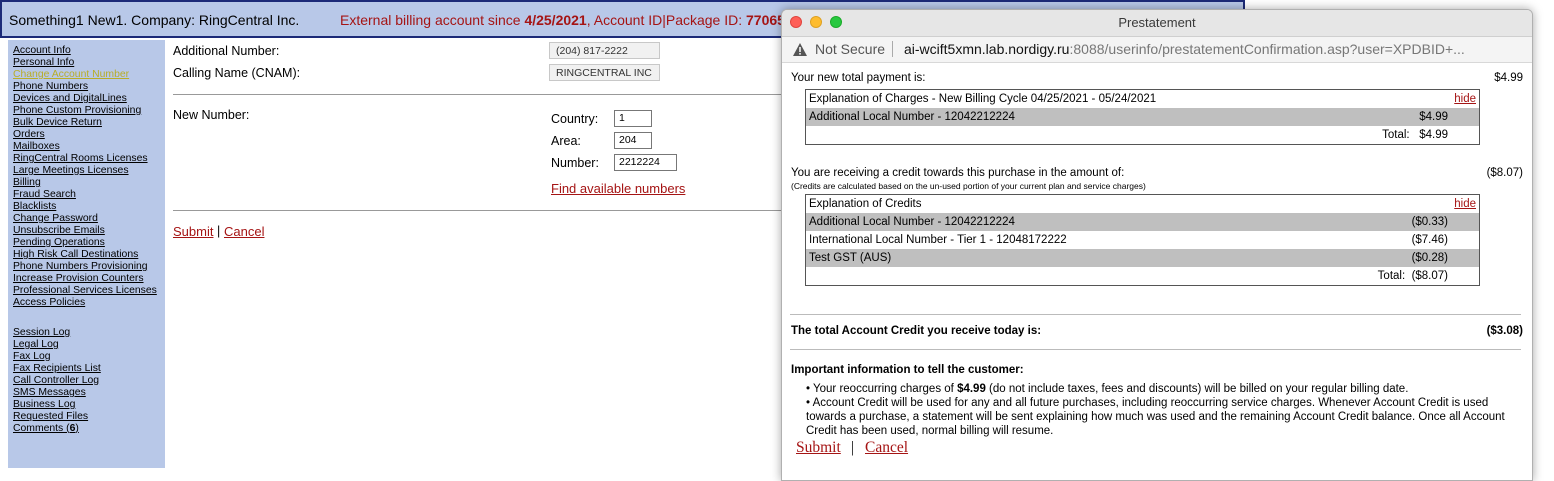  Describe the element at coordinates (85, 75) in the screenshot. I see `sidebar-item-change-account-number: Change Account Number` at that location.